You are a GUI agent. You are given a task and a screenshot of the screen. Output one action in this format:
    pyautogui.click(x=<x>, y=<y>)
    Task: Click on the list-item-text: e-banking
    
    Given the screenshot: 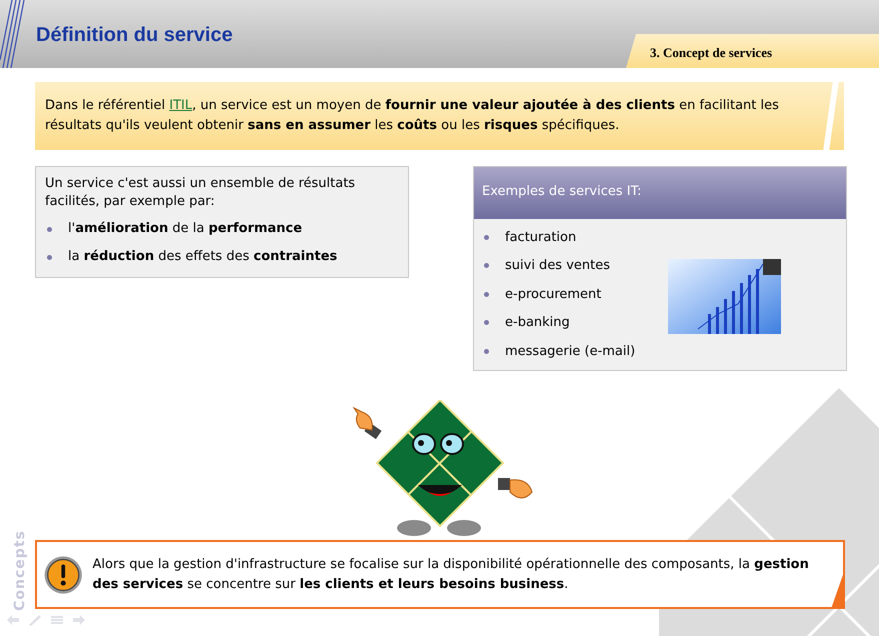 What is the action you would take?
    pyautogui.click(x=537, y=323)
    